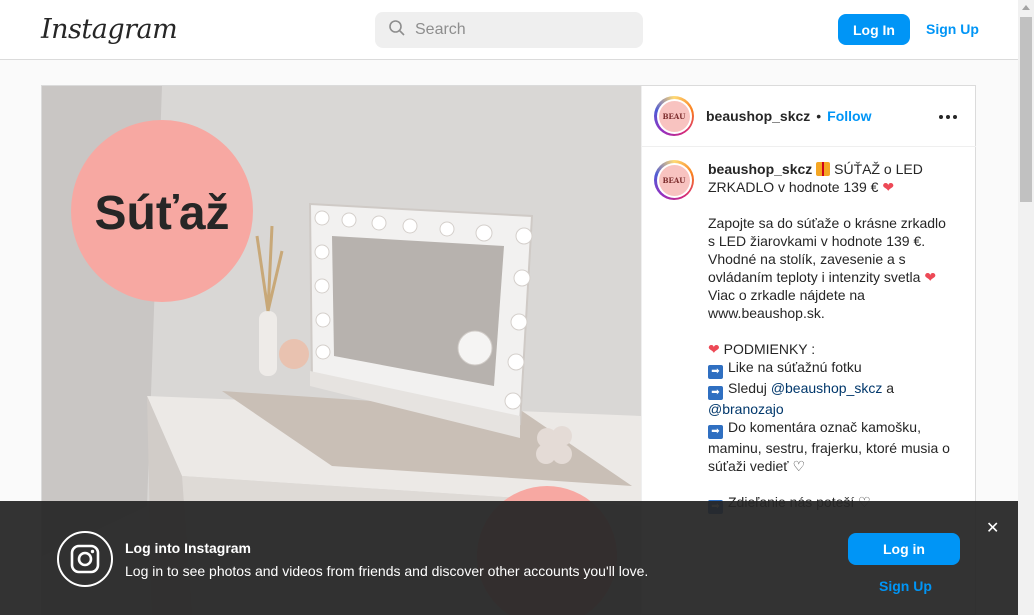  I want to click on image-overlay-text: Súťaž, so click(161, 213).